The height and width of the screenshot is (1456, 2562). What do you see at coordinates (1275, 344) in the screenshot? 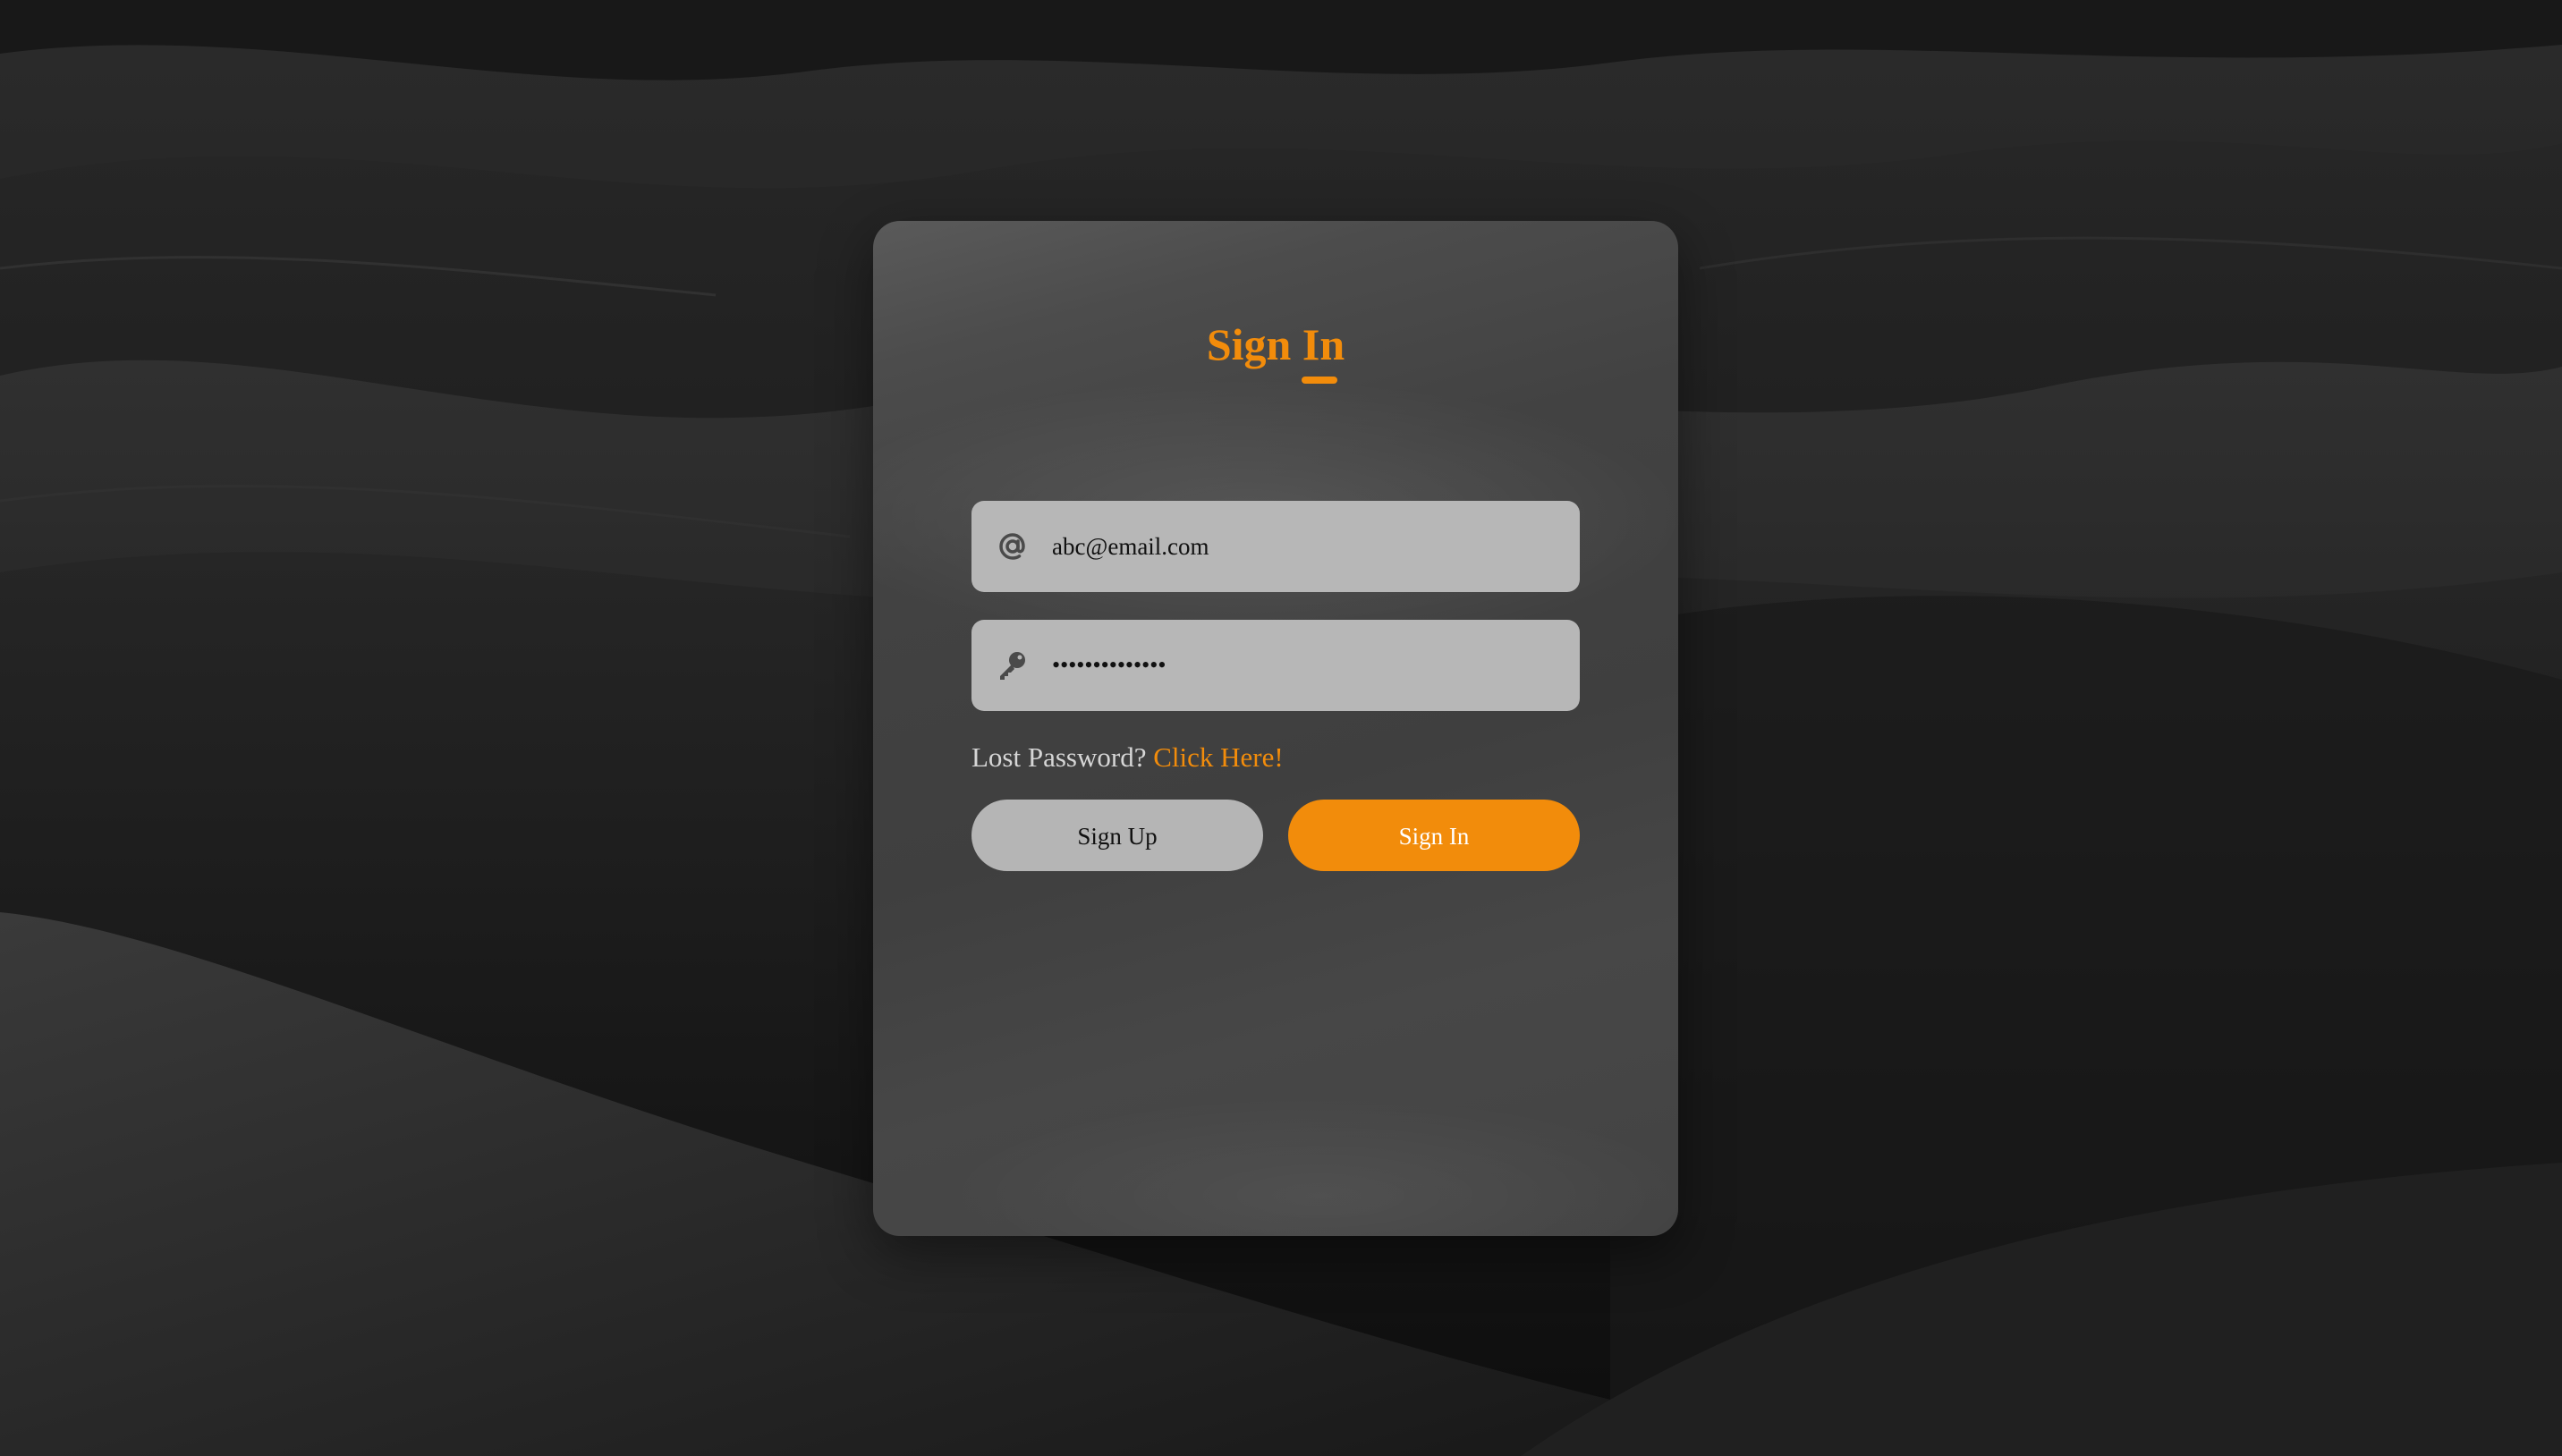
I see `form-title: Sign In` at bounding box center [1275, 344].